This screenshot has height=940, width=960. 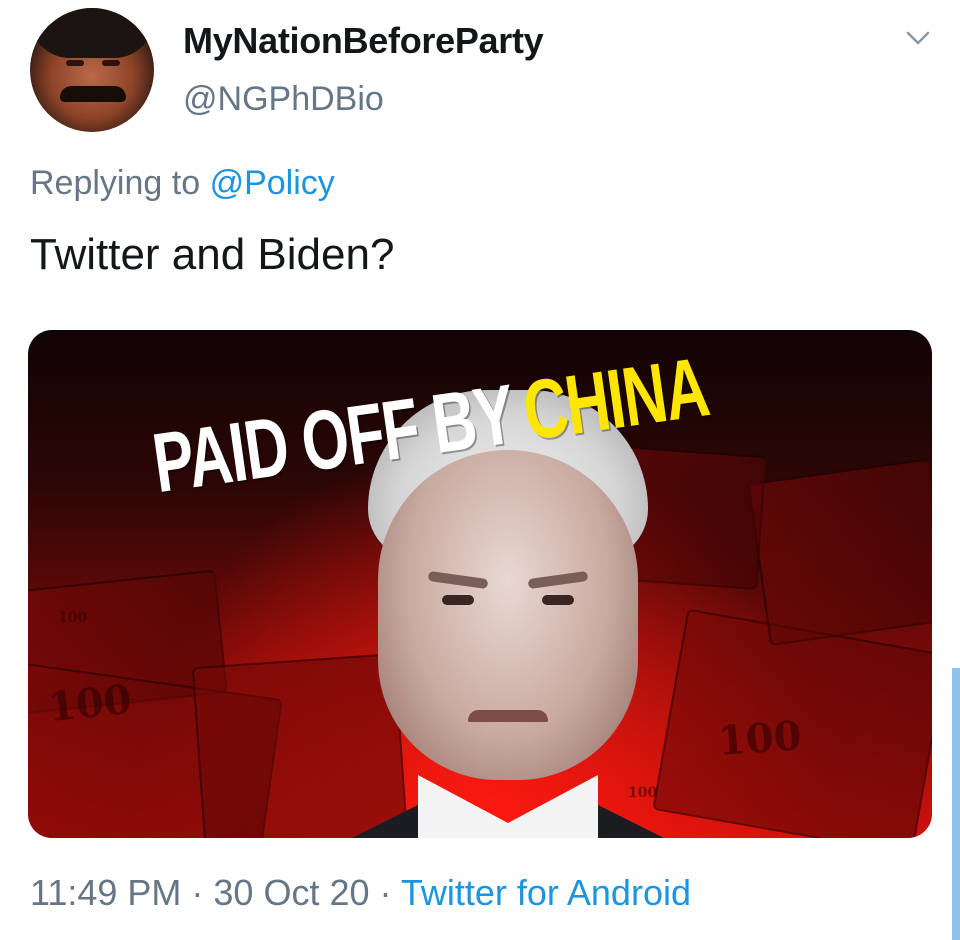 What do you see at coordinates (92, 33) in the screenshot?
I see `avatar-hair` at bounding box center [92, 33].